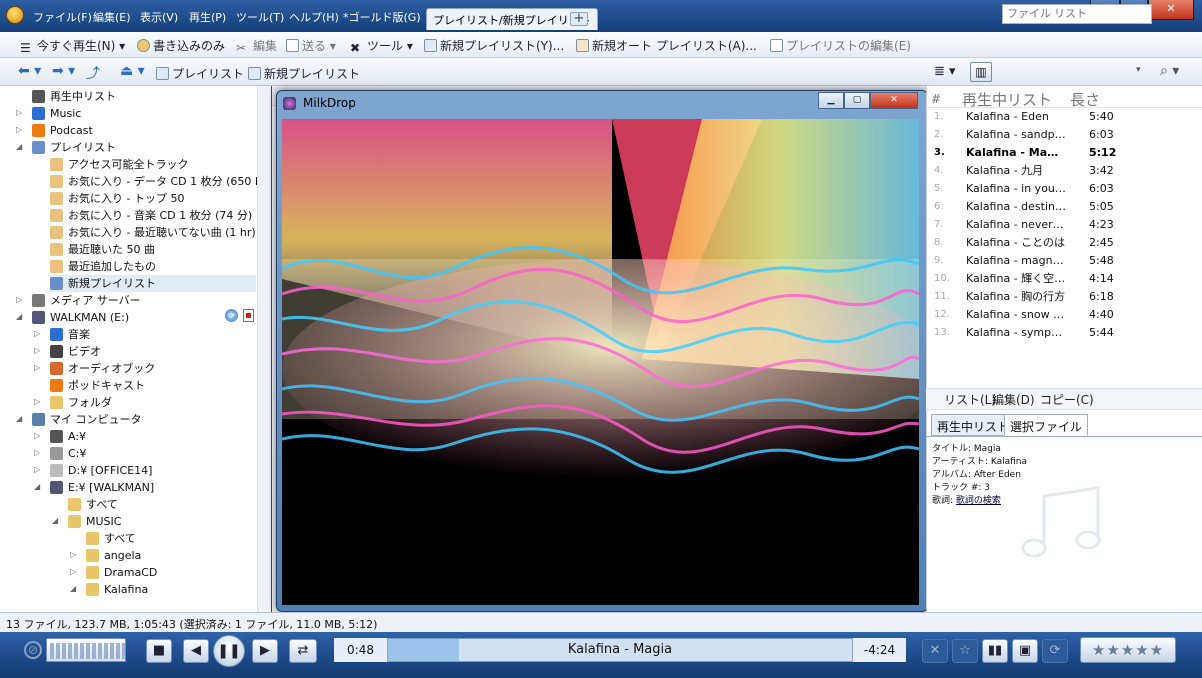 This screenshot has width=1202, height=678. Describe the element at coordinates (973, 425) in the screenshot. I see `tab-now-playing: 再生中リスト` at that location.